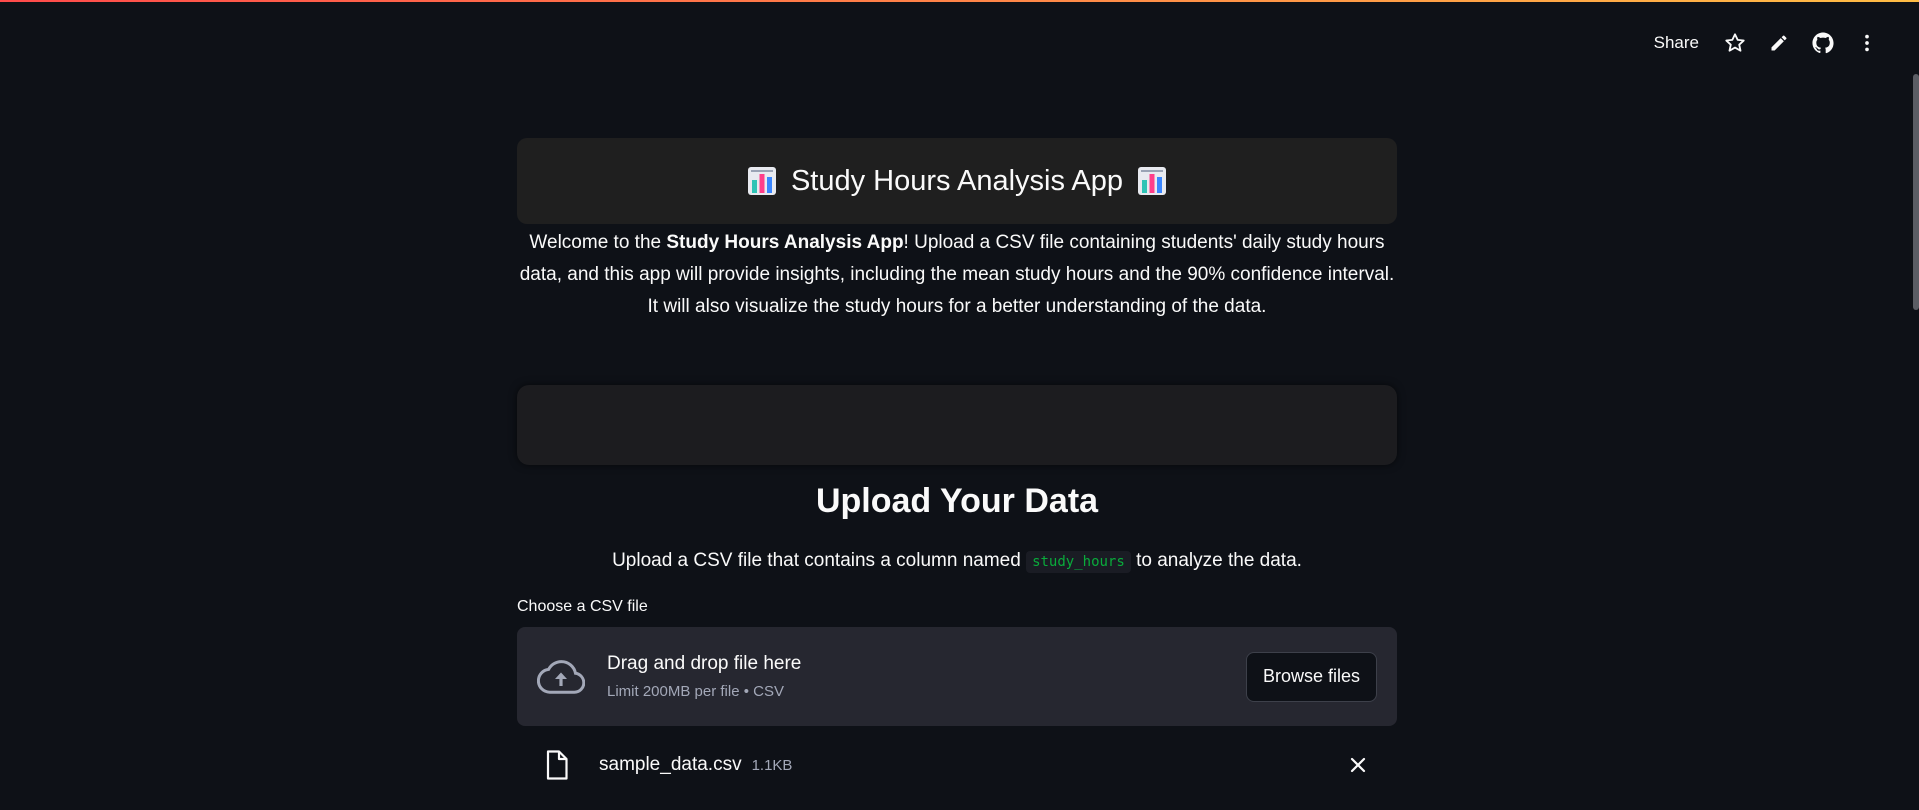 The height and width of the screenshot is (810, 1919). What do you see at coordinates (598, 242) in the screenshot?
I see `intro-prefix: Welcome to the` at bounding box center [598, 242].